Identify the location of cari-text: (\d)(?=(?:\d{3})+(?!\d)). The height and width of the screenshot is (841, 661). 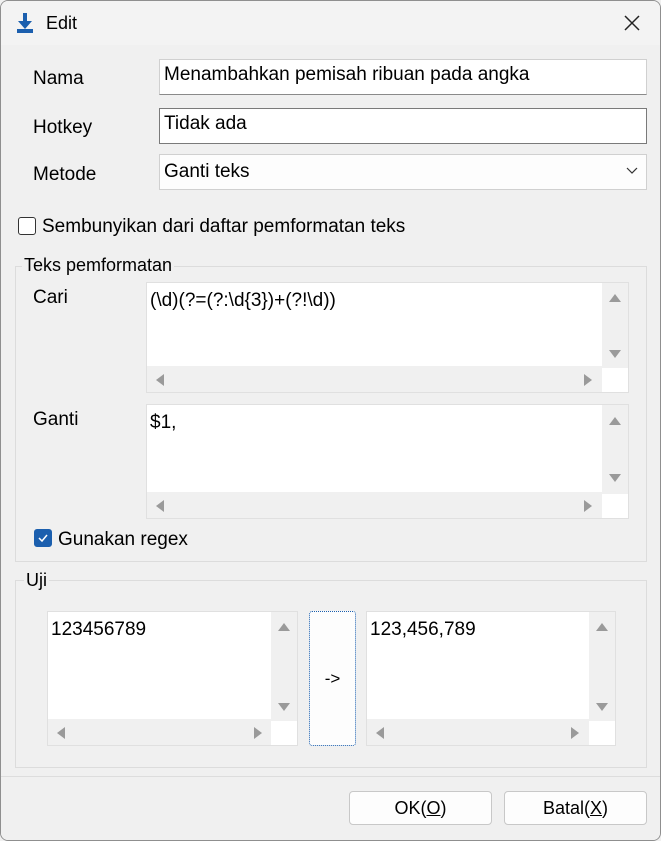
(243, 300).